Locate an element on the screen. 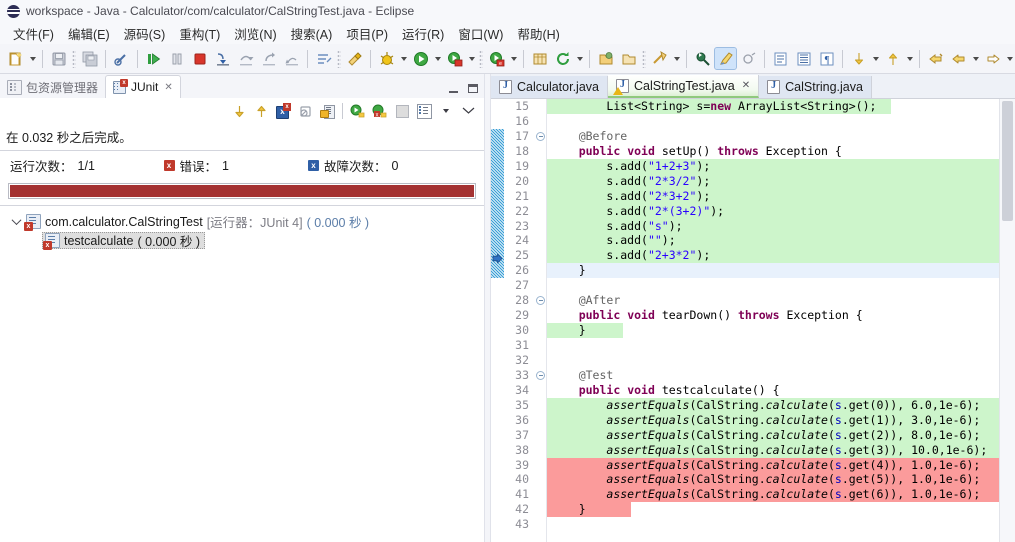 The image size is (1015, 542). scroll-lock-icon is located at coordinates (327, 111).